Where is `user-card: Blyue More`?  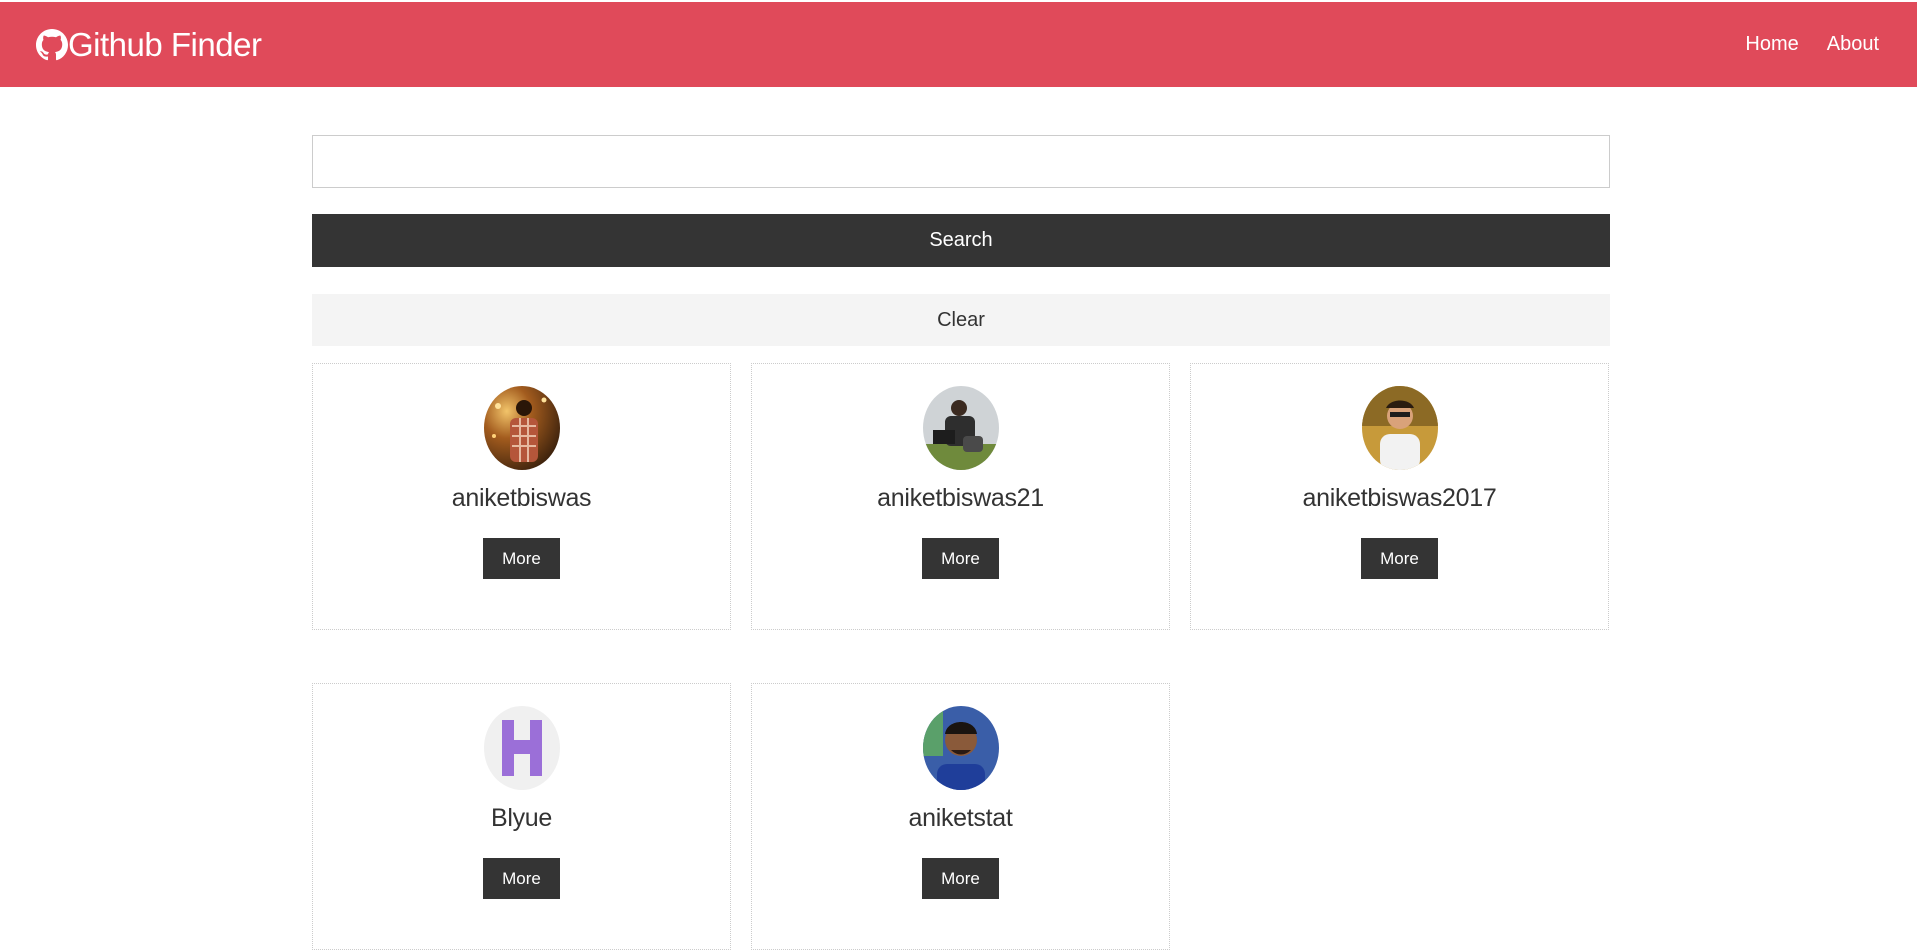 user-card: Blyue More is located at coordinates (521, 816).